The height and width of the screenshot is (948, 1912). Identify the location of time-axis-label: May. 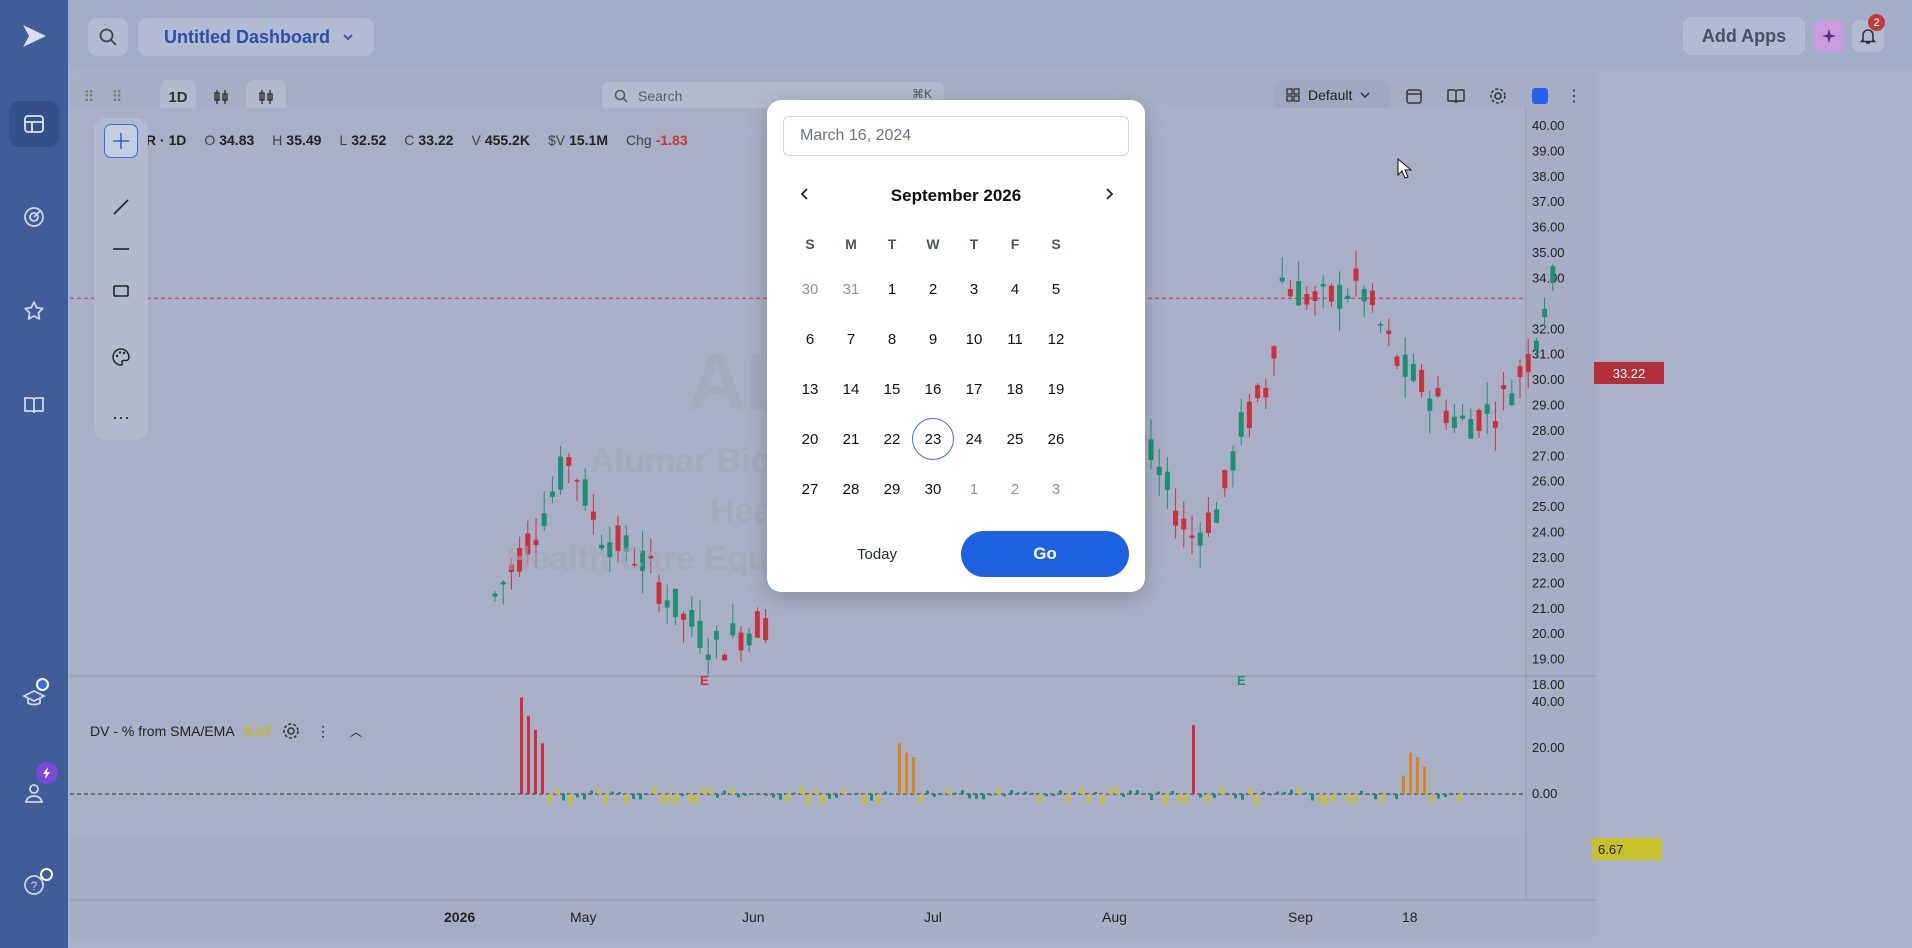
(583, 917).